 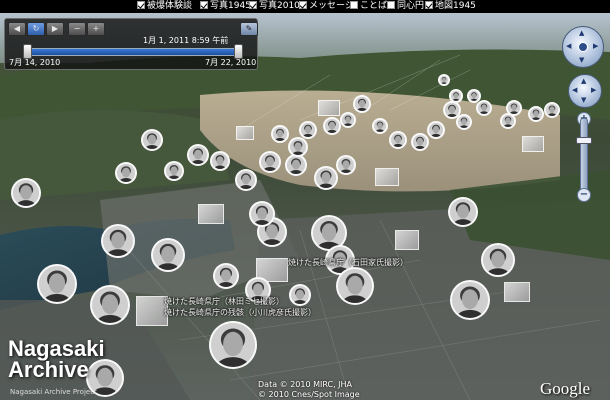 What do you see at coordinates (568, 46) in the screenshot?
I see `look-left-arrow-icon: ◀` at bounding box center [568, 46].